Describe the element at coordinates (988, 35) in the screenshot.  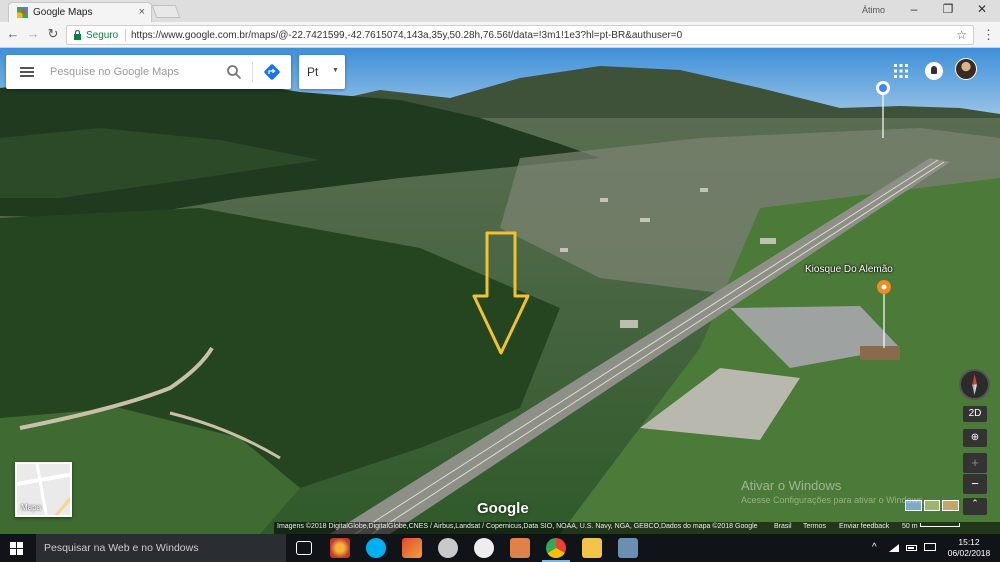
I see `chrome-menu-icon: ⋮` at that location.